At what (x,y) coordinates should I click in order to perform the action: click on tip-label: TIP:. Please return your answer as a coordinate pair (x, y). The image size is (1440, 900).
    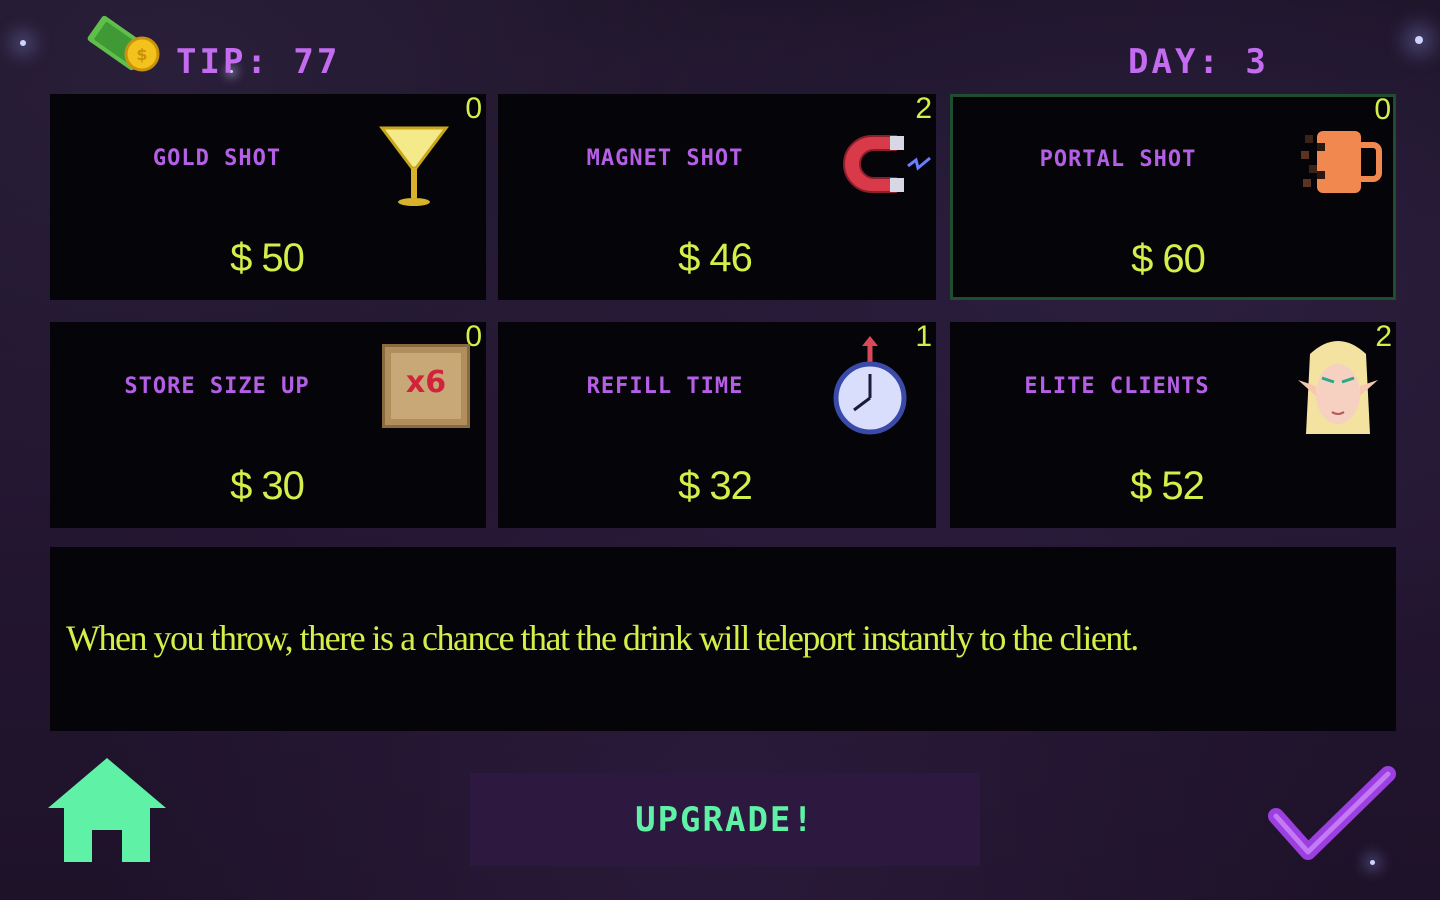
    Looking at the image, I should click on (223, 62).